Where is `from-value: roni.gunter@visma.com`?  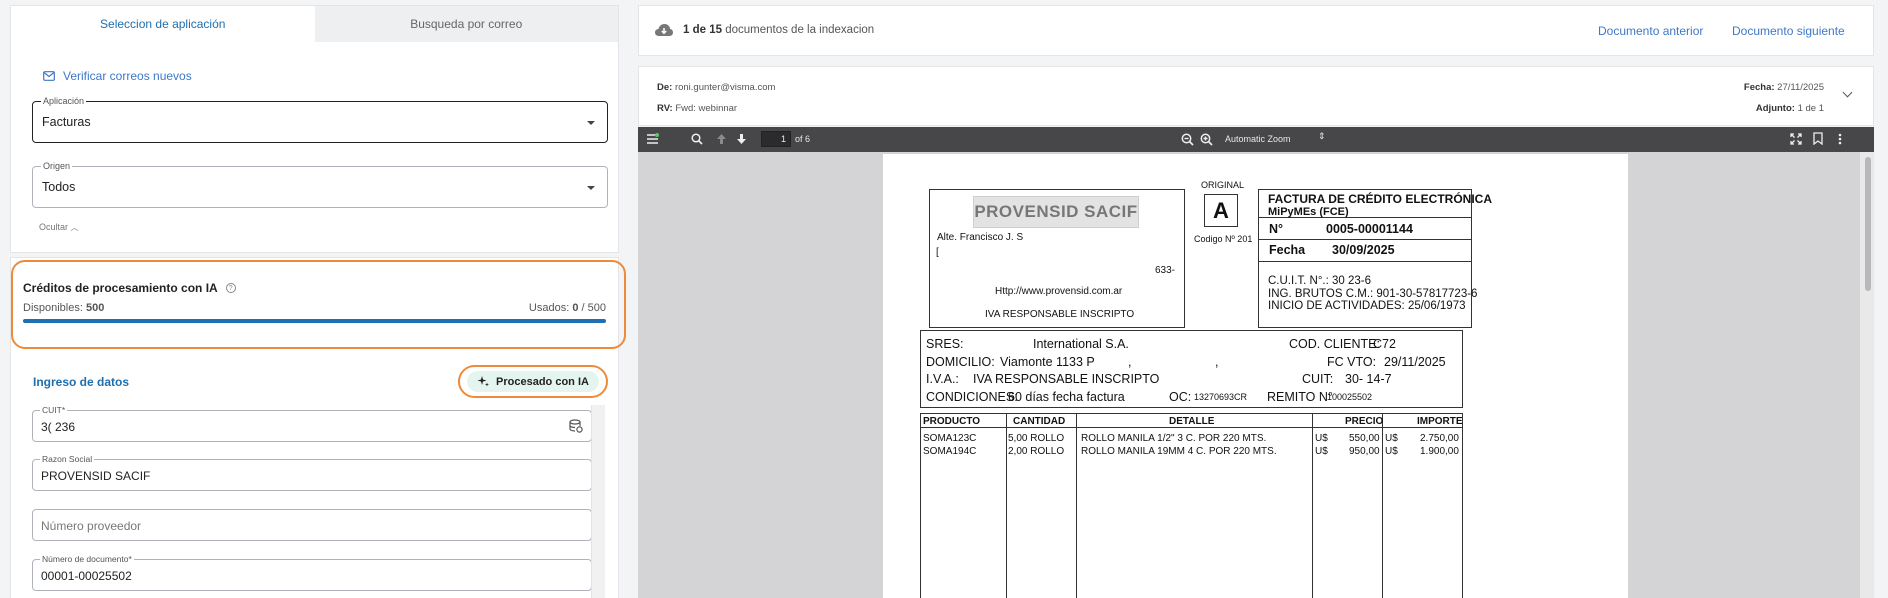 from-value: roni.gunter@visma.com is located at coordinates (725, 87).